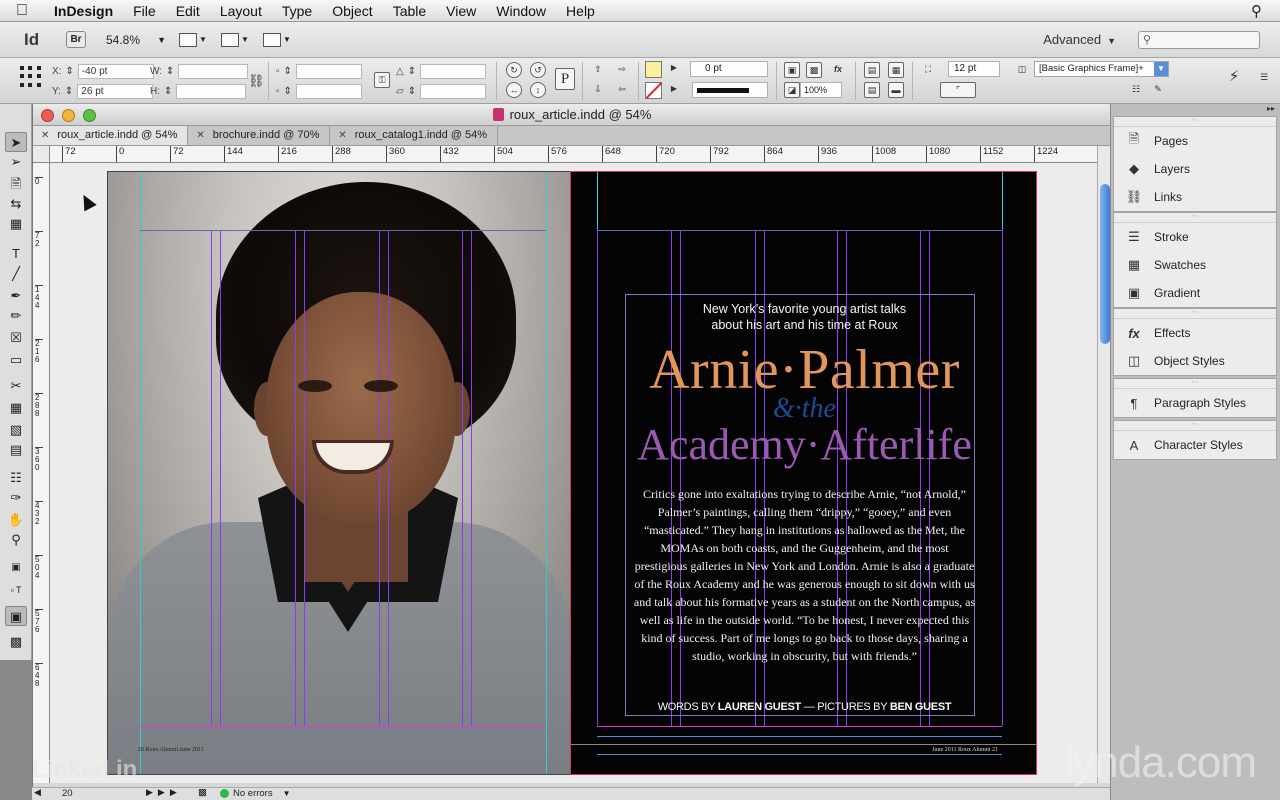 The width and height of the screenshot is (1280, 800). What do you see at coordinates (538, 70) in the screenshot?
I see `rotate-ccw-icon: ↺` at bounding box center [538, 70].